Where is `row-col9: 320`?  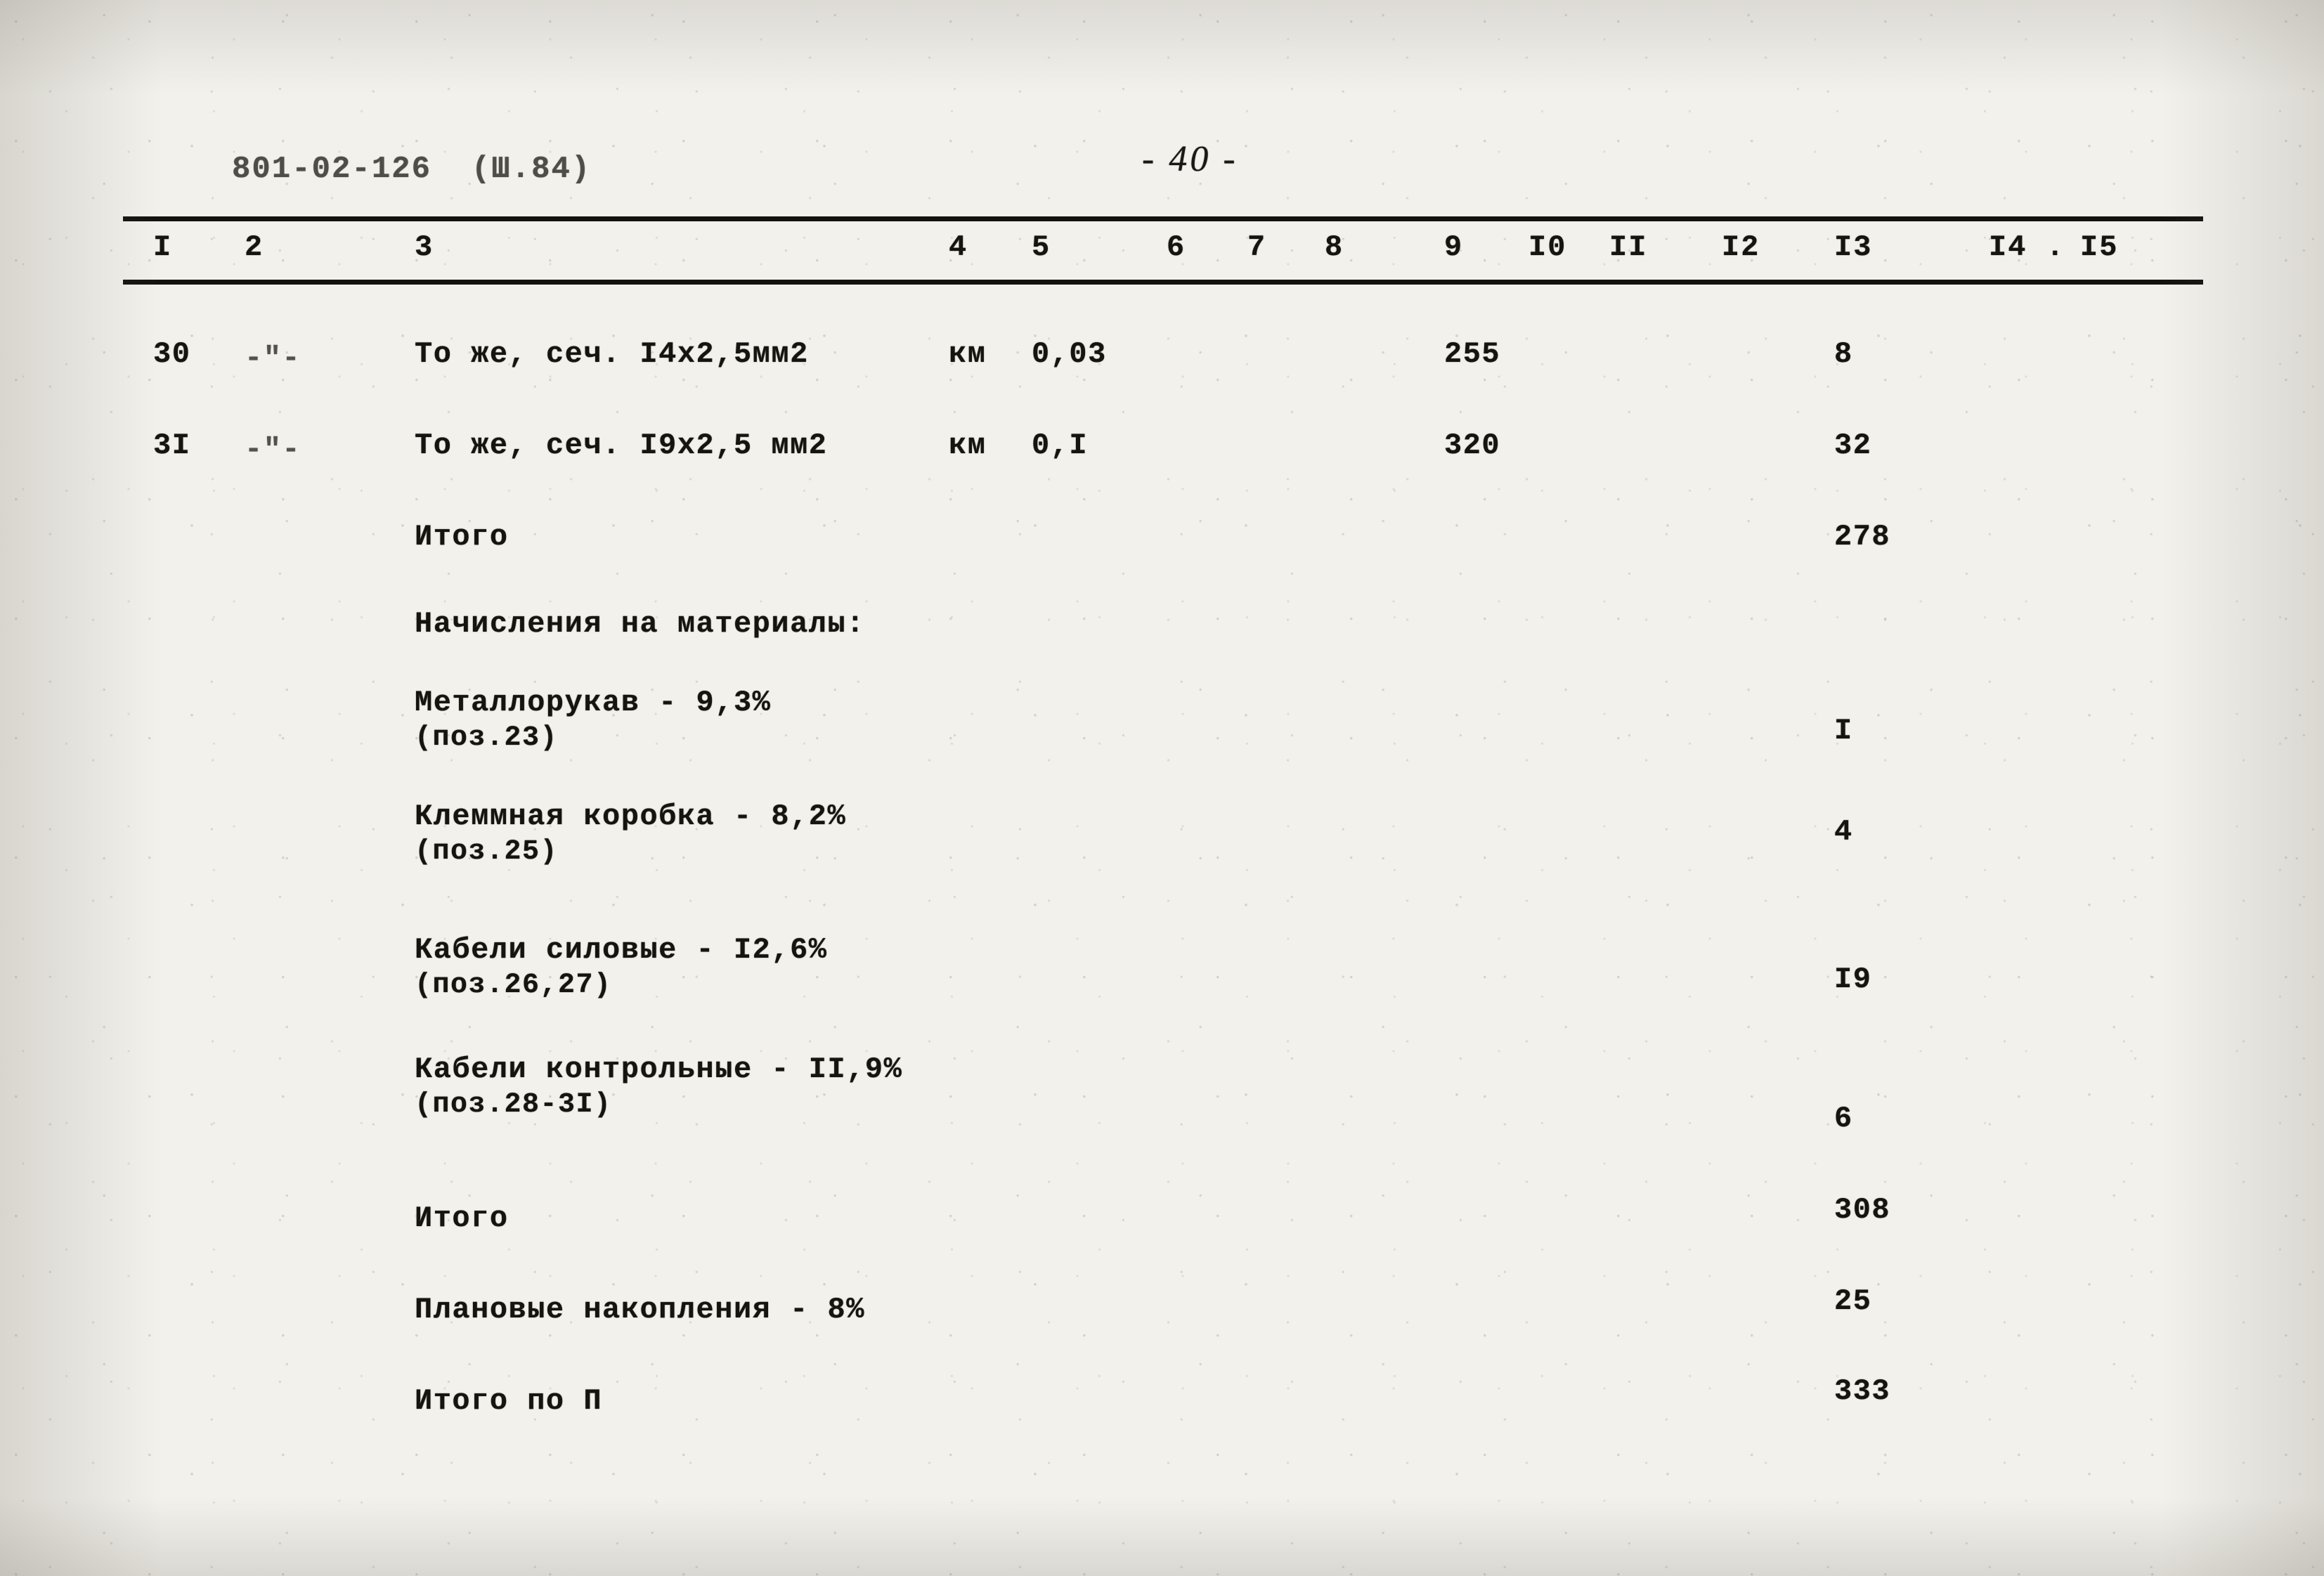
row-col9: 320 is located at coordinates (1472, 446).